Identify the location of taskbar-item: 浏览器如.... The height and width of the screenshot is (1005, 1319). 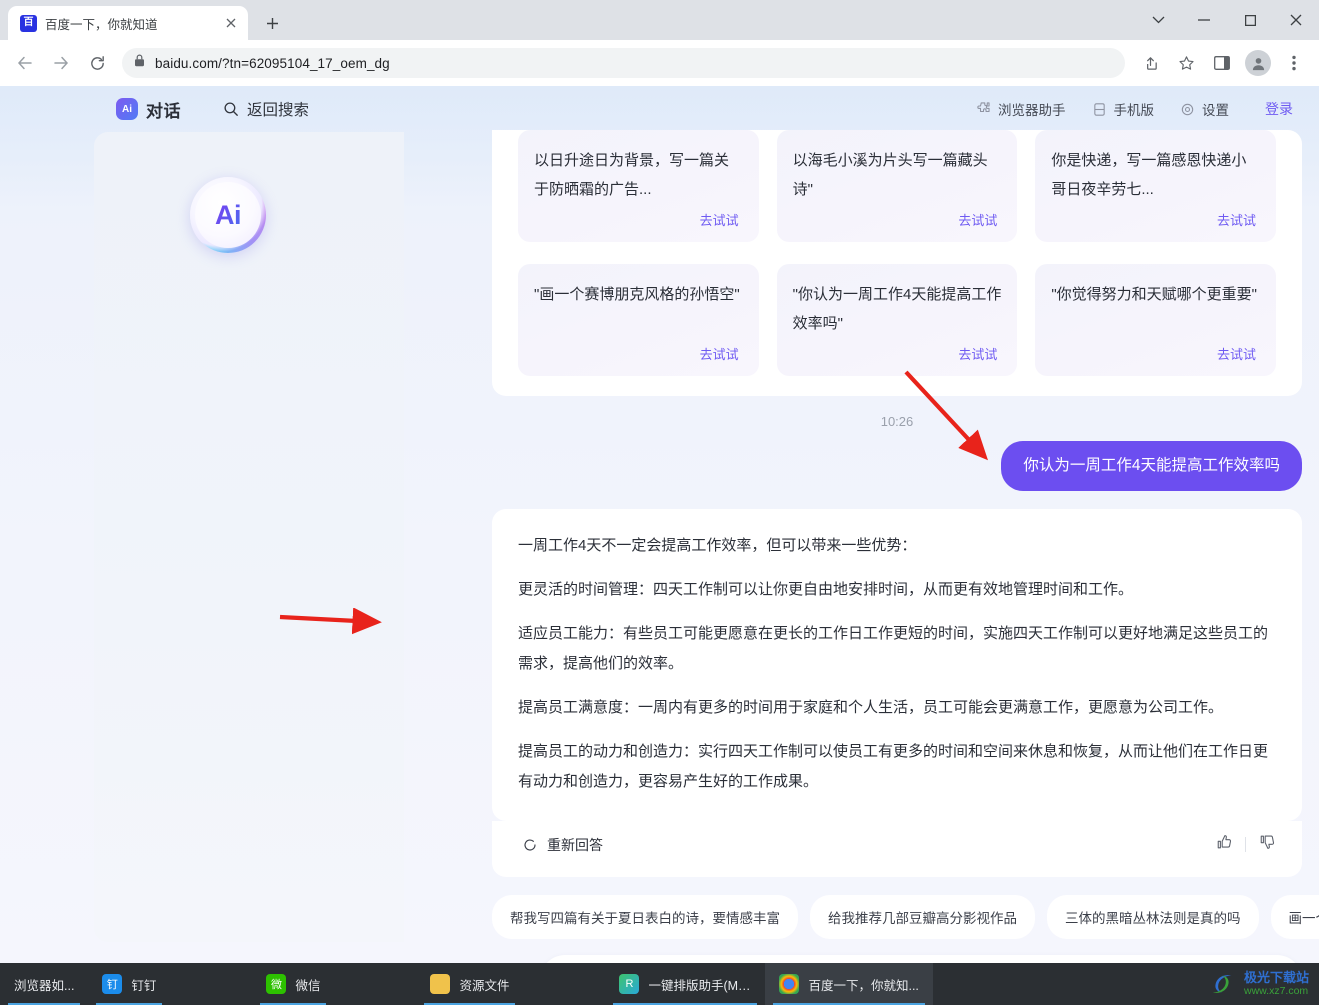
(44, 984).